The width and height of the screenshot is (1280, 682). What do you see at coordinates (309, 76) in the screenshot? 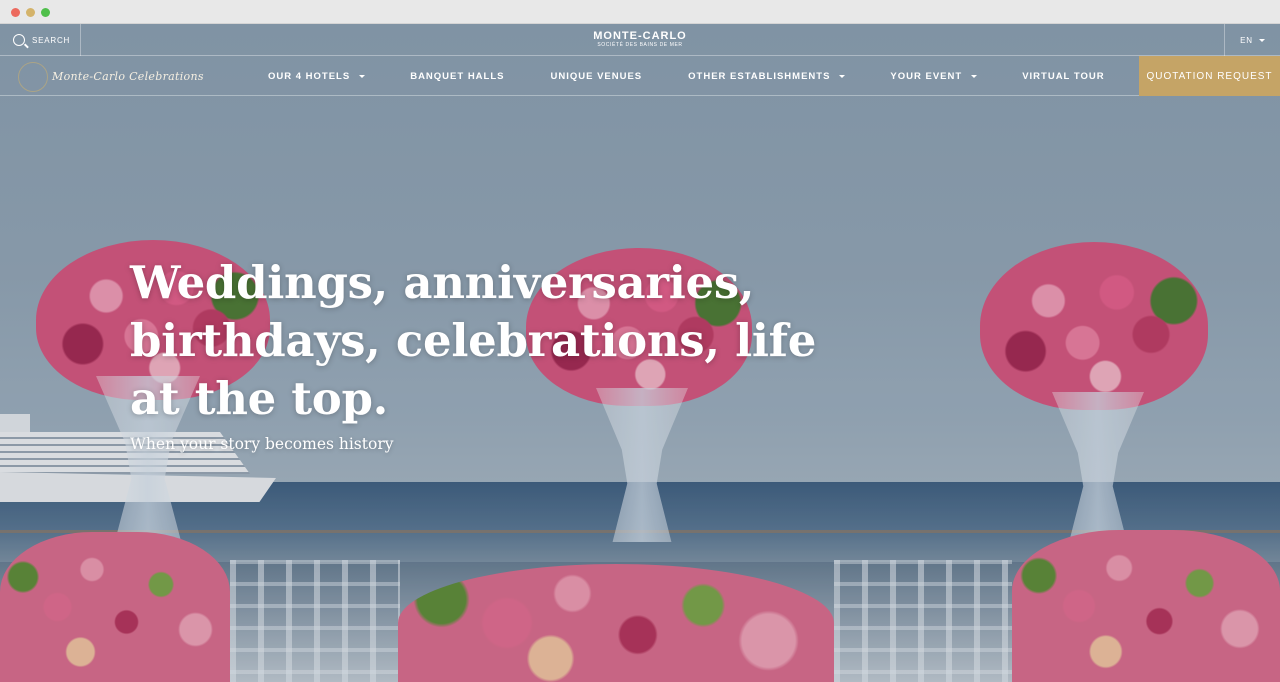
I see `nav-item-label: OUR 4 HOTELS` at bounding box center [309, 76].